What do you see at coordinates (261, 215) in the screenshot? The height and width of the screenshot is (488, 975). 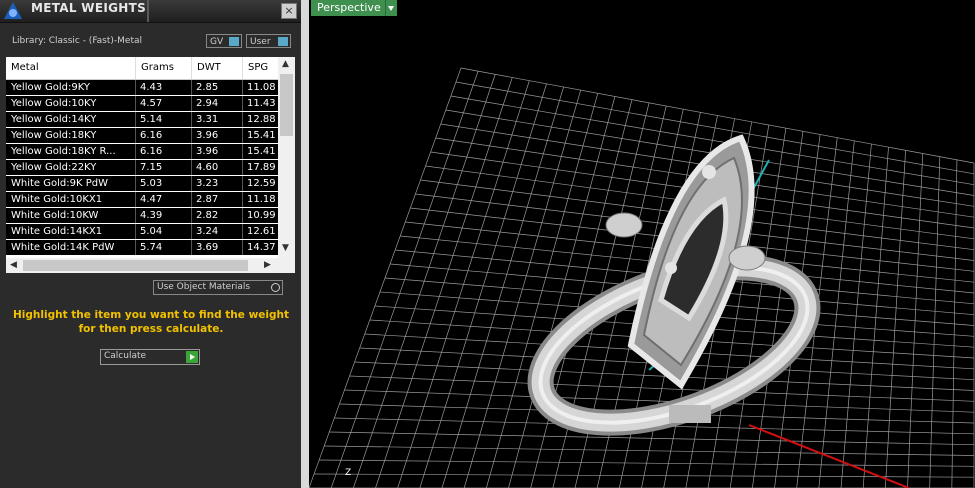 I see `table-cell: 10.99` at bounding box center [261, 215].